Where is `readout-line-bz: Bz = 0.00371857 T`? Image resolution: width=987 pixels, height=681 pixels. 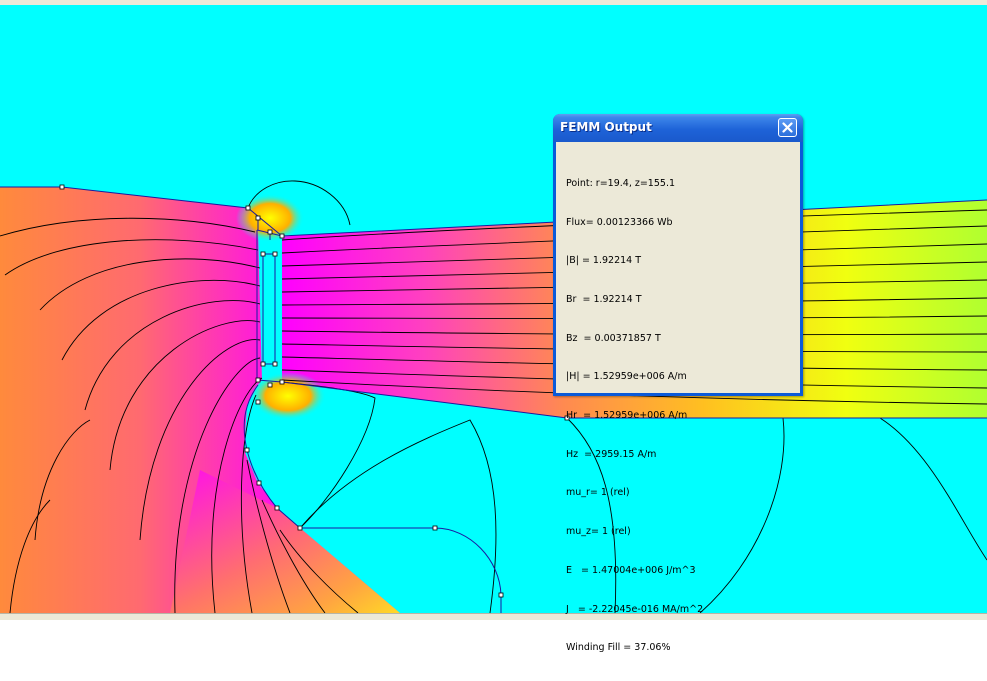
readout-line-bz: Bz = 0.00371857 T is located at coordinates (613, 338).